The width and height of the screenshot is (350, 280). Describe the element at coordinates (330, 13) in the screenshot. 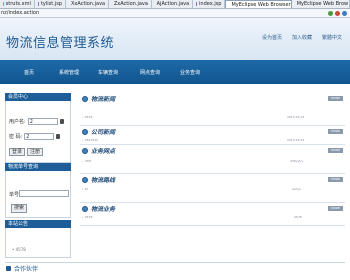

I see `go-icon` at that location.